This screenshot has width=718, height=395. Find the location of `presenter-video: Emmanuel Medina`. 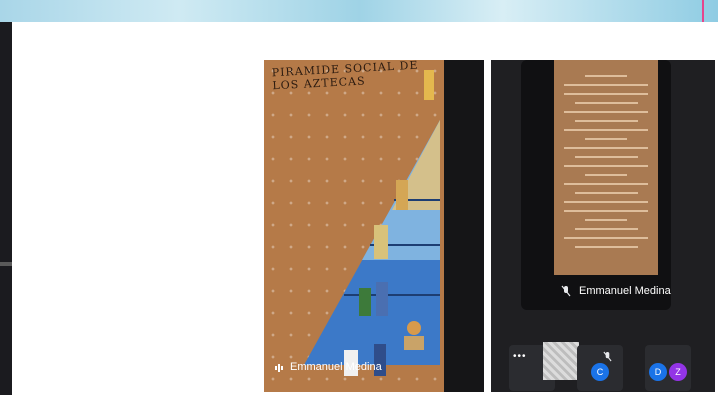

presenter-video: Emmanuel Medina is located at coordinates (596, 185).